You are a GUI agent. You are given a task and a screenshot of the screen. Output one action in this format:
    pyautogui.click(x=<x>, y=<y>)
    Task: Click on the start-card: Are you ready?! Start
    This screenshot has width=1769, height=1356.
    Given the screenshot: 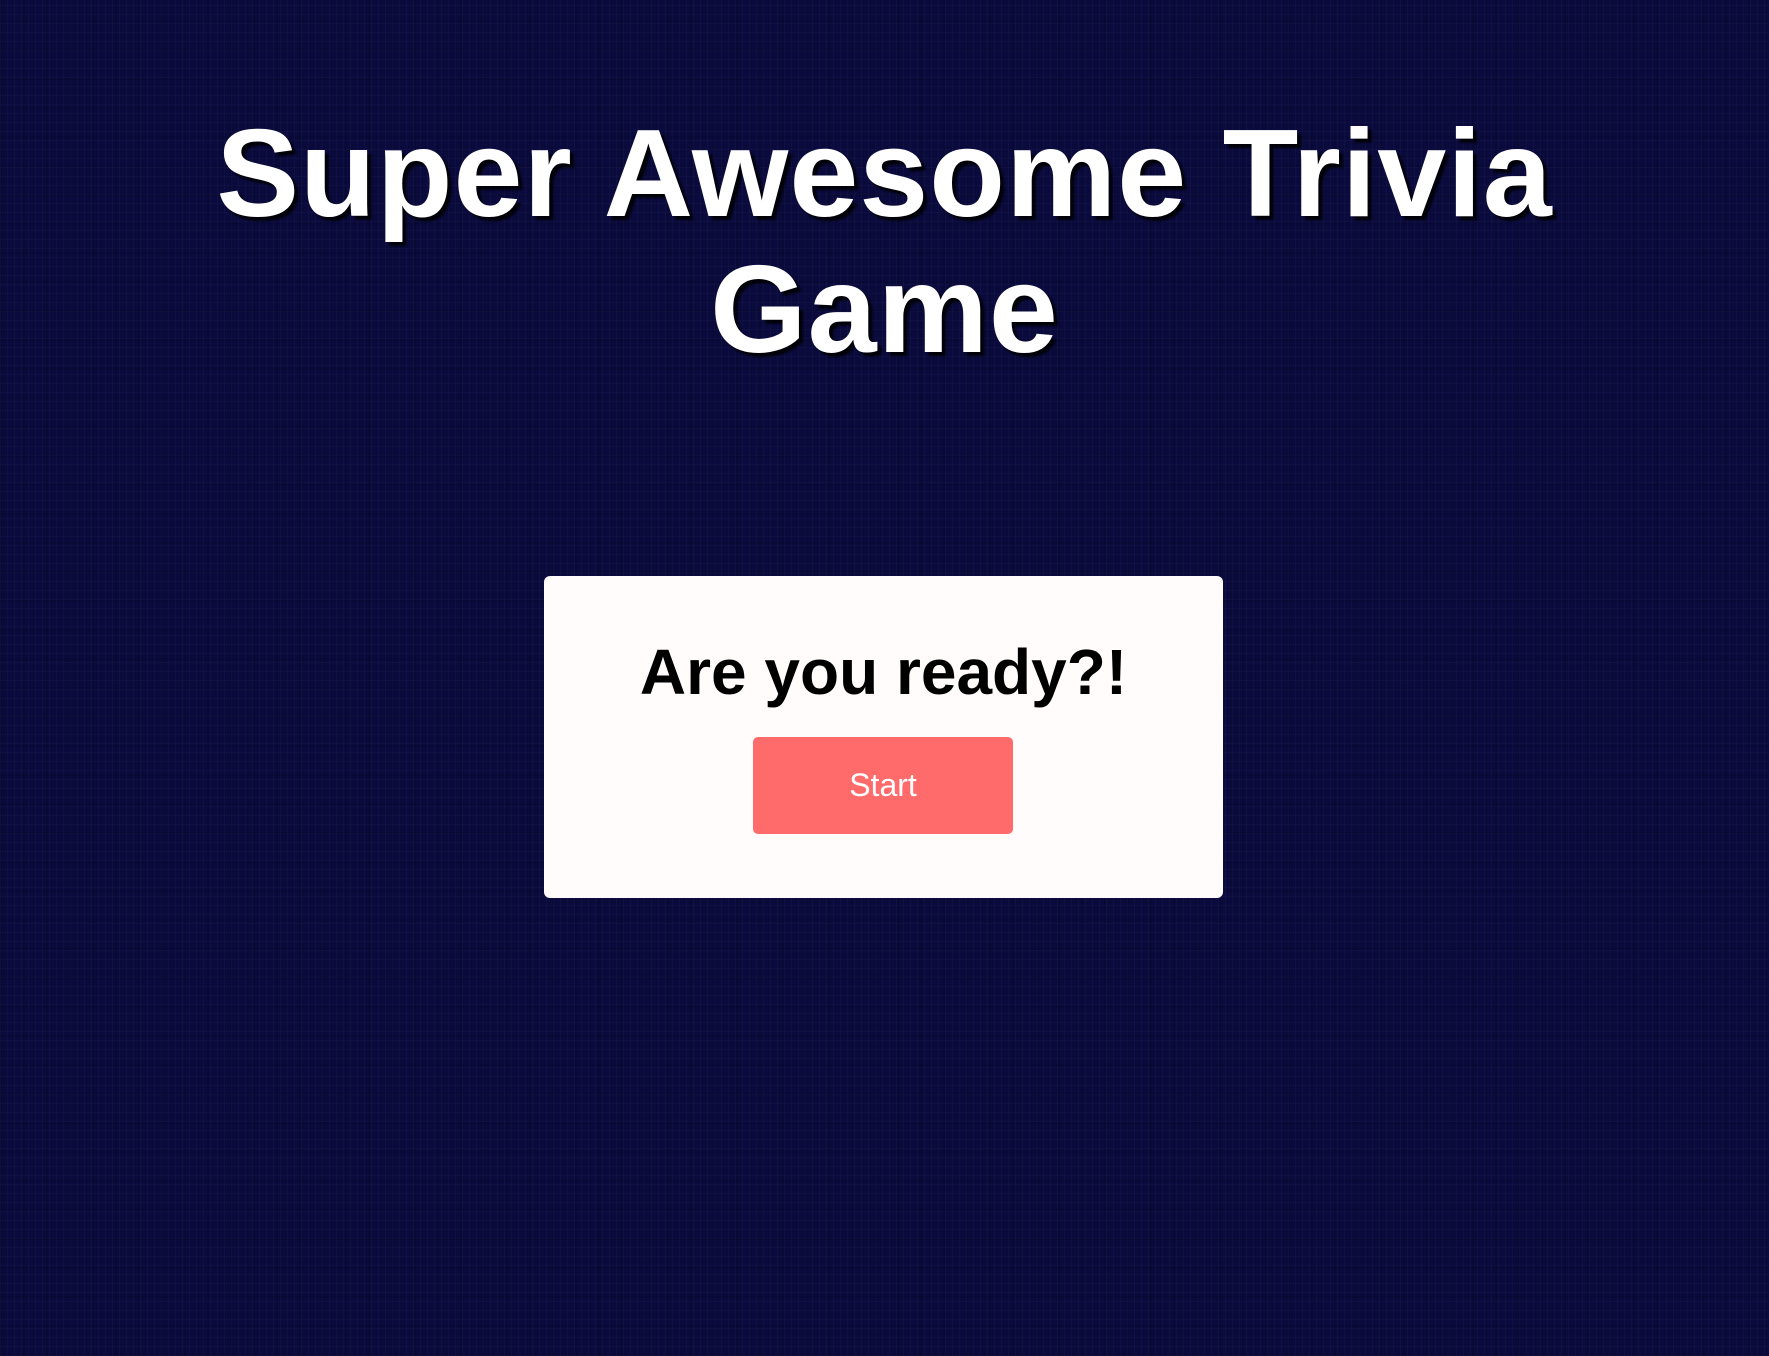 What is the action you would take?
    pyautogui.click(x=883, y=737)
    